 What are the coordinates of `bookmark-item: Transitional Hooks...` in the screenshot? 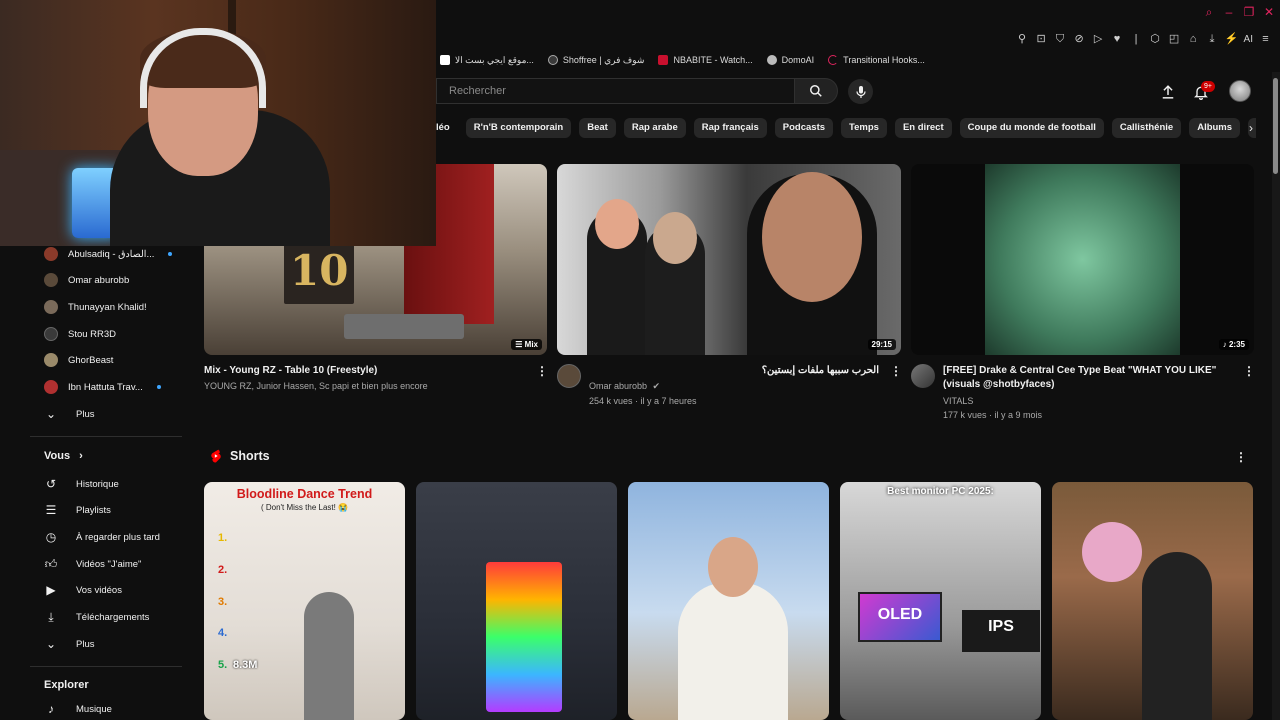 It's located at (876, 60).